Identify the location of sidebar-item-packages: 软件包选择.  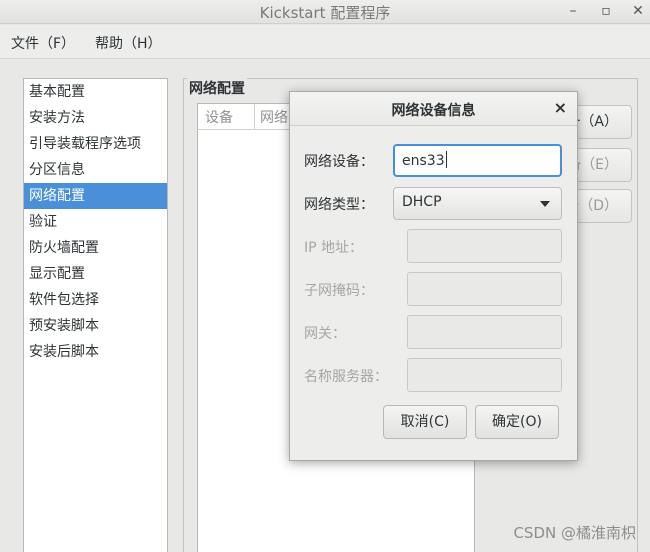
(95, 300).